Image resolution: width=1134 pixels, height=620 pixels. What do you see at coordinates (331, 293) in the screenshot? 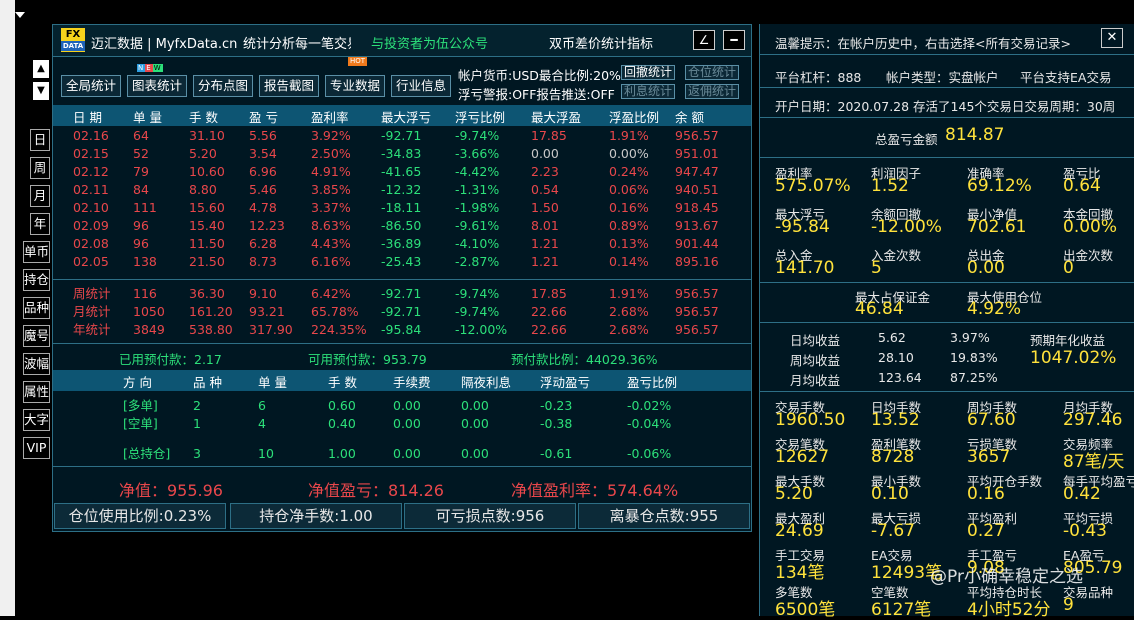
I see `summary-cell: 6.42%` at bounding box center [331, 293].